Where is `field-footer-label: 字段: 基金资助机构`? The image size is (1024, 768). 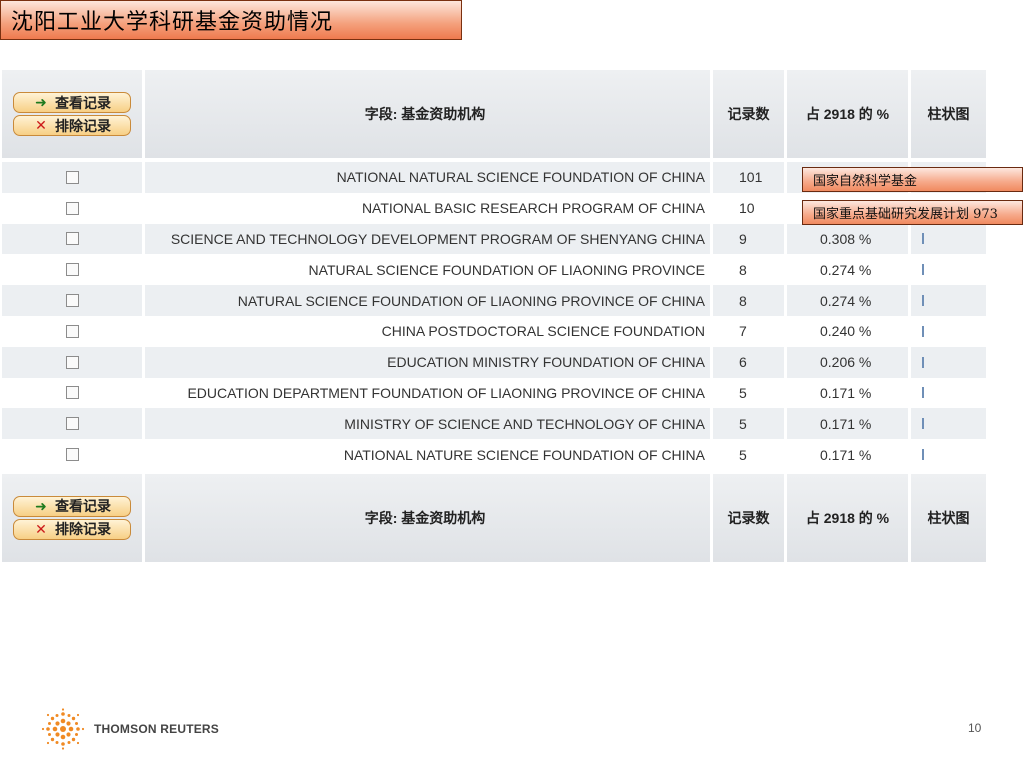 field-footer-label: 字段: 基金资助机构 is located at coordinates (425, 517).